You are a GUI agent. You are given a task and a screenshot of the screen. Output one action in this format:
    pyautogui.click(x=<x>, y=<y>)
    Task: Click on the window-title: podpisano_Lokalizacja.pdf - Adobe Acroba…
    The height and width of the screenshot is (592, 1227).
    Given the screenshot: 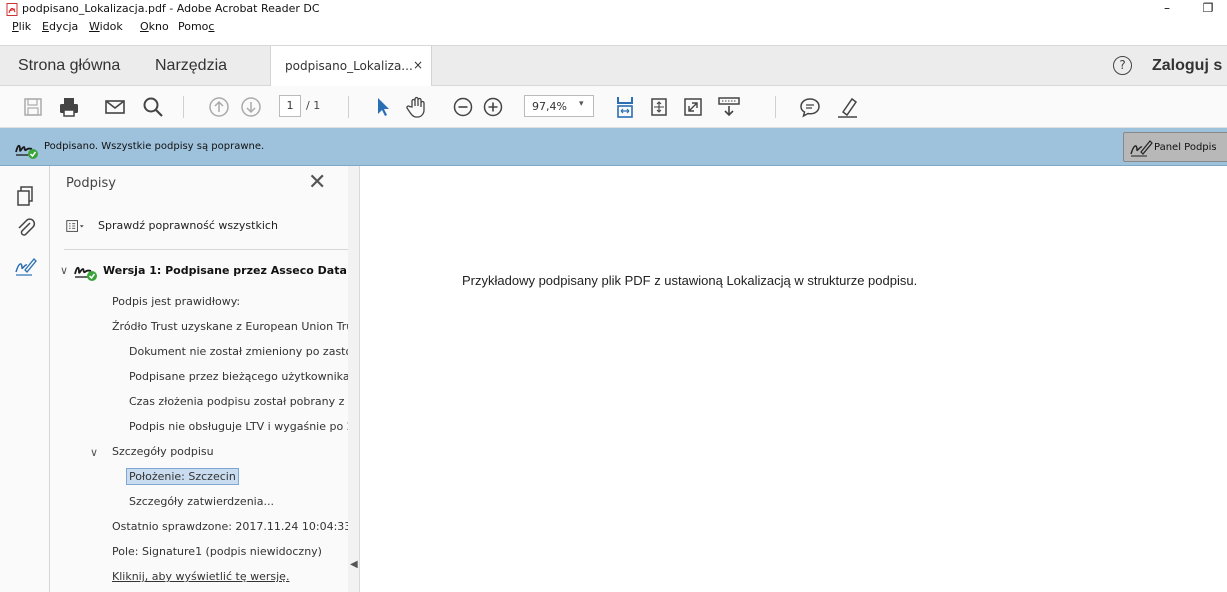 What is the action you would take?
    pyautogui.click(x=171, y=8)
    